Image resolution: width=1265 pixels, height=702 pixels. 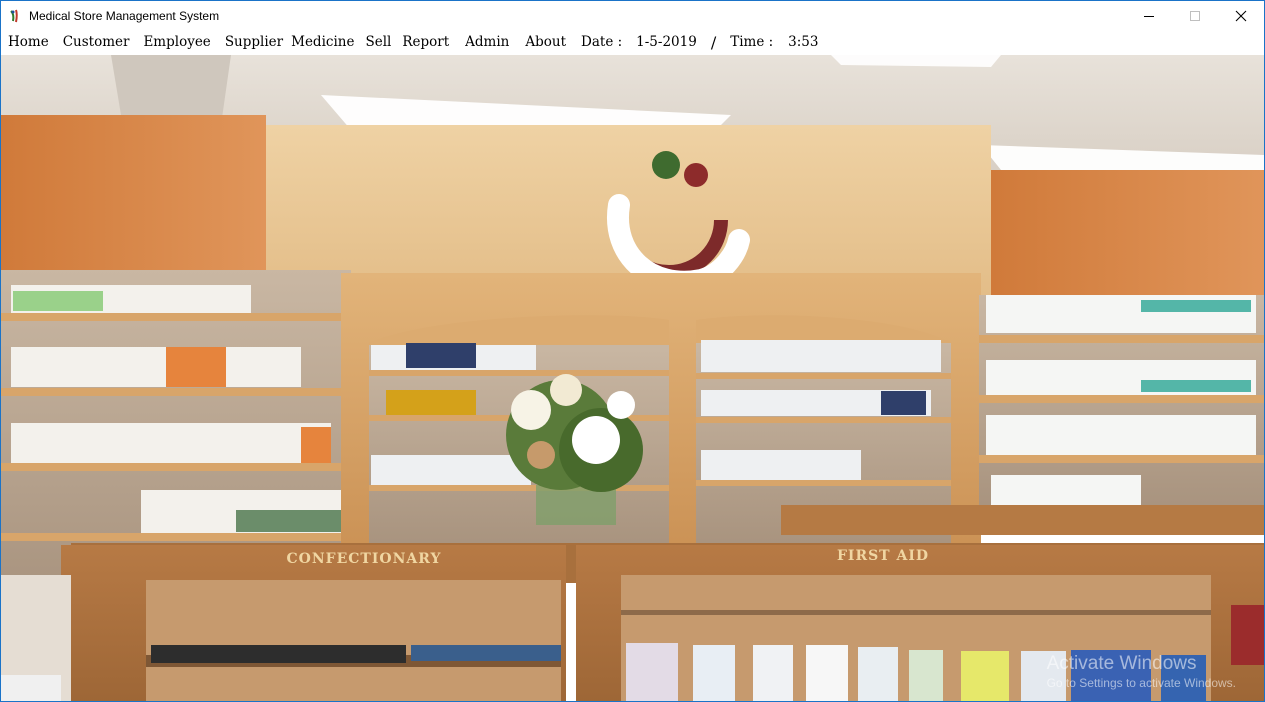 What do you see at coordinates (1121, 663) in the screenshot?
I see `activate-windows-title: Activate Windows` at bounding box center [1121, 663].